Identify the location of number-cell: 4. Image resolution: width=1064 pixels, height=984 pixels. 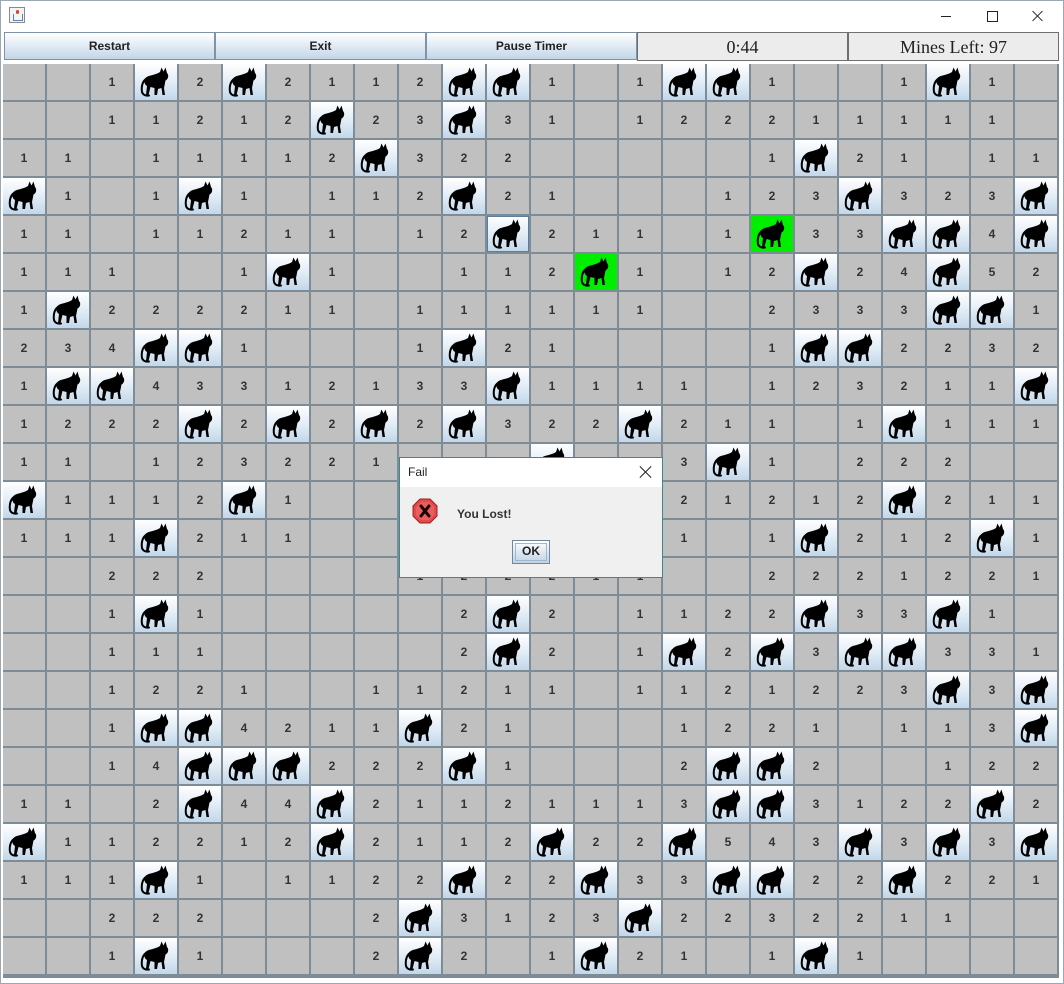
(112, 348).